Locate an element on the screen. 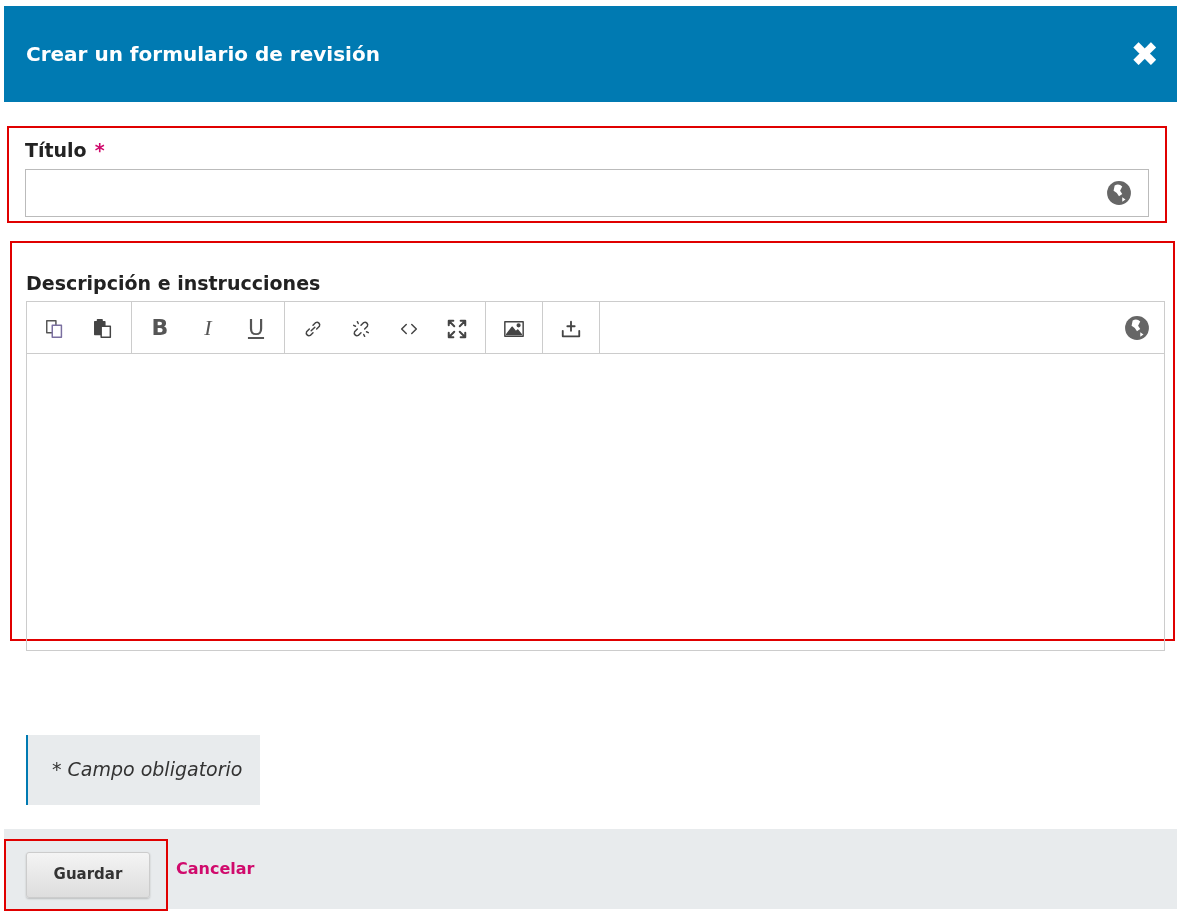 This screenshot has width=1177, height=911. title-input is located at coordinates (587, 192).